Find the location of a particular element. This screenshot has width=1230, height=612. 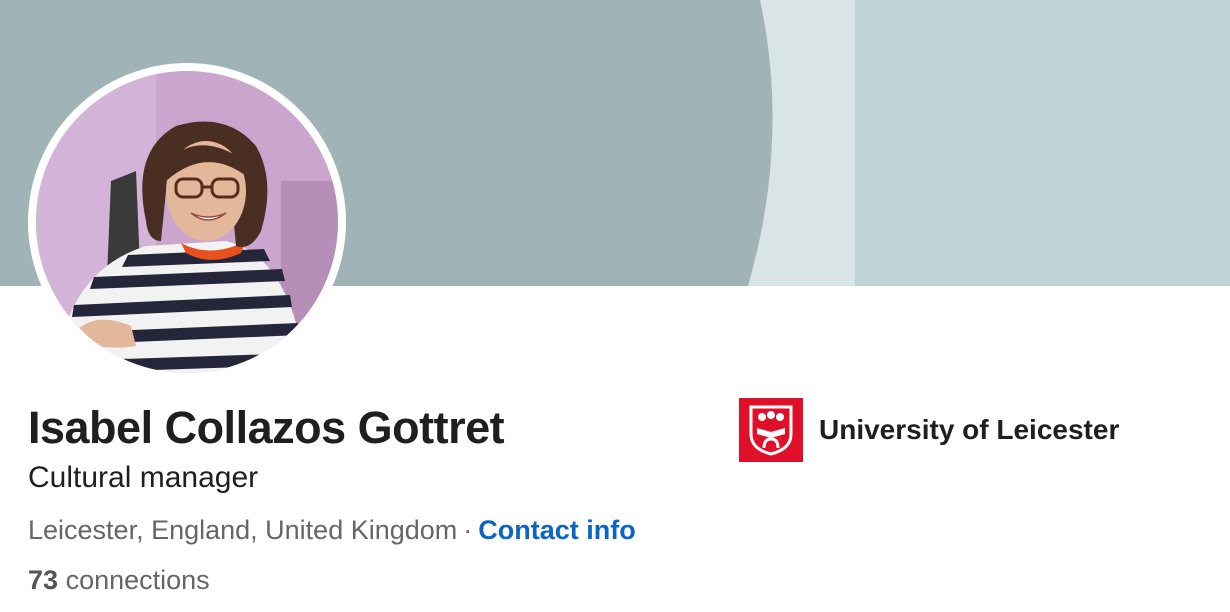

connections-count: 73 is located at coordinates (43, 580).